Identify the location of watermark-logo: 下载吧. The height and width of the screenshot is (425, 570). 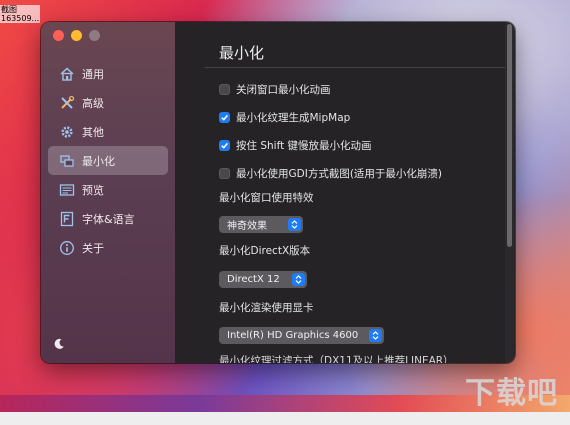
(511, 393).